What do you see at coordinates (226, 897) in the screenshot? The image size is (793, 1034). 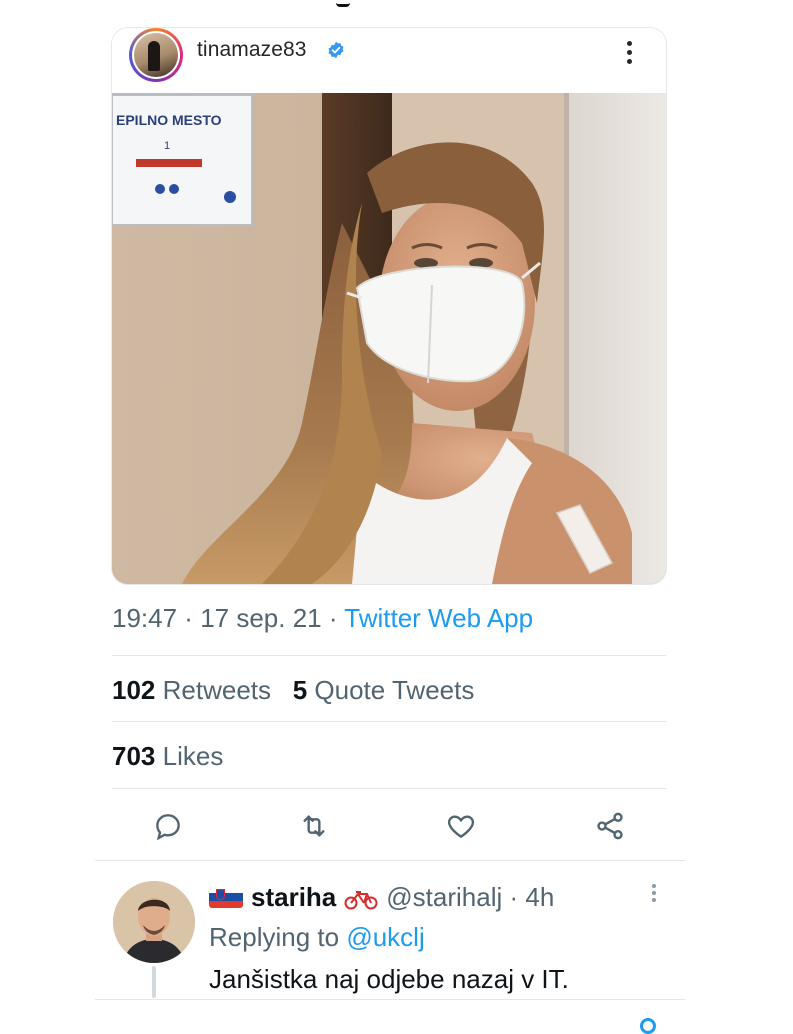 I see `slovenia-flag-icon` at bounding box center [226, 897].